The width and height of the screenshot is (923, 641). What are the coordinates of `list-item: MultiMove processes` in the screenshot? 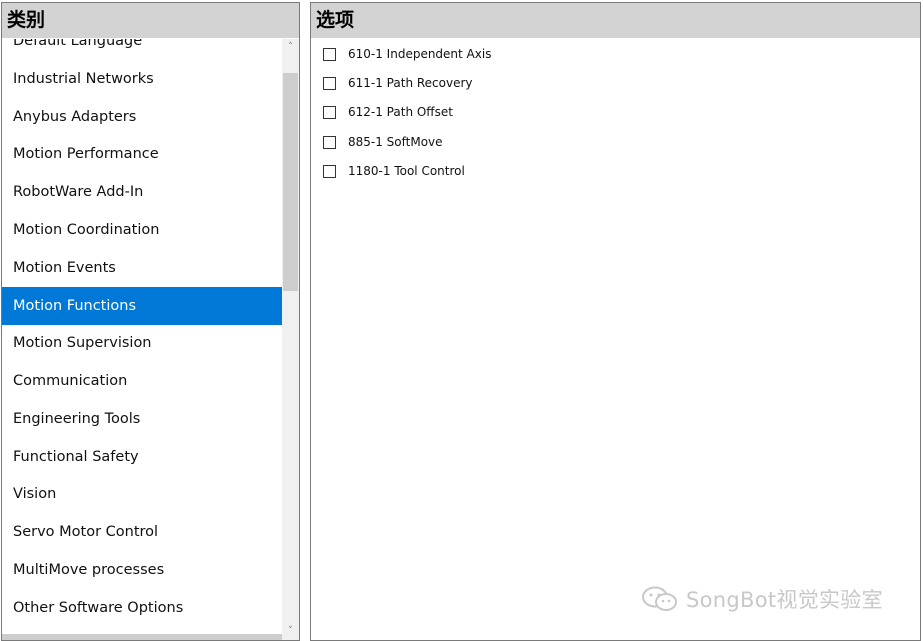 It's located at (142, 570).